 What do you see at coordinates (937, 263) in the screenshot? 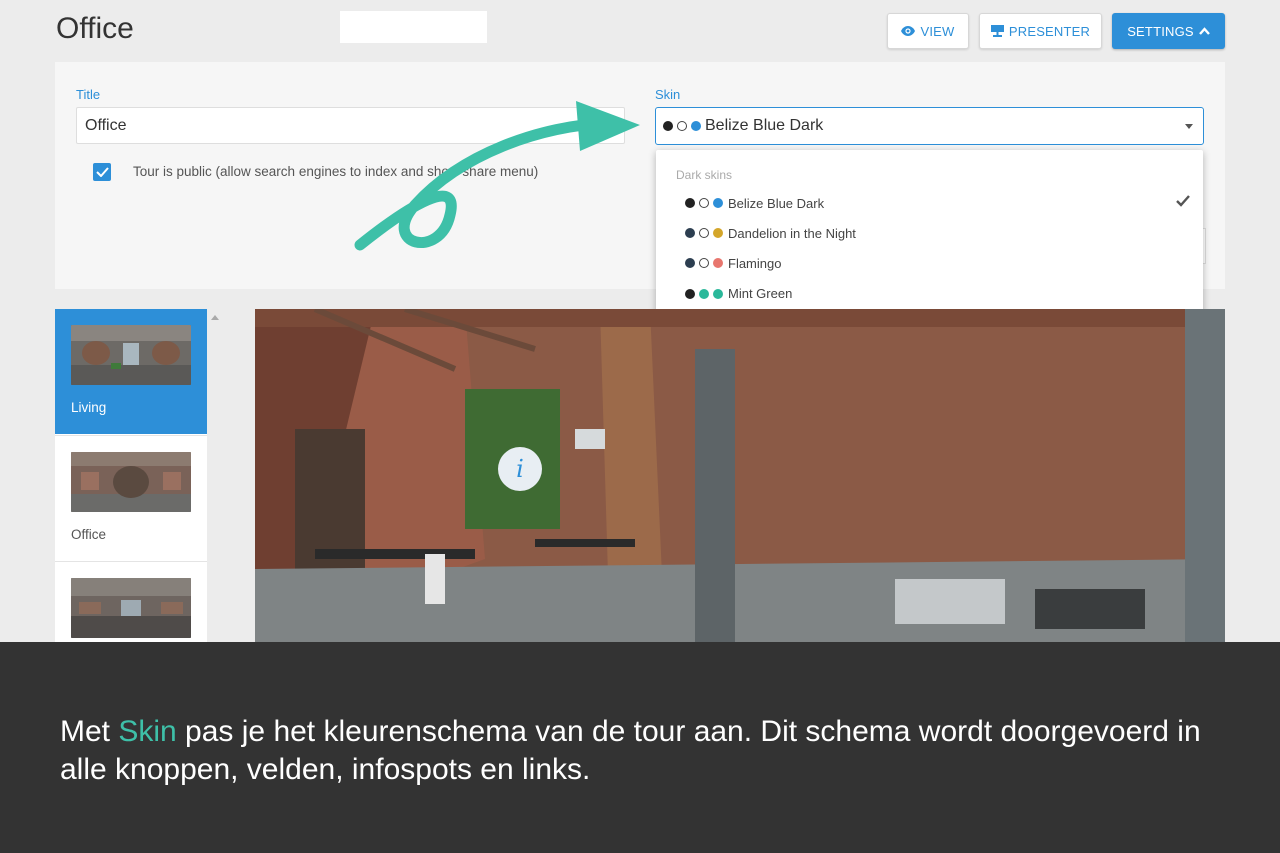
I see `skin-option: Flamingo` at bounding box center [937, 263].